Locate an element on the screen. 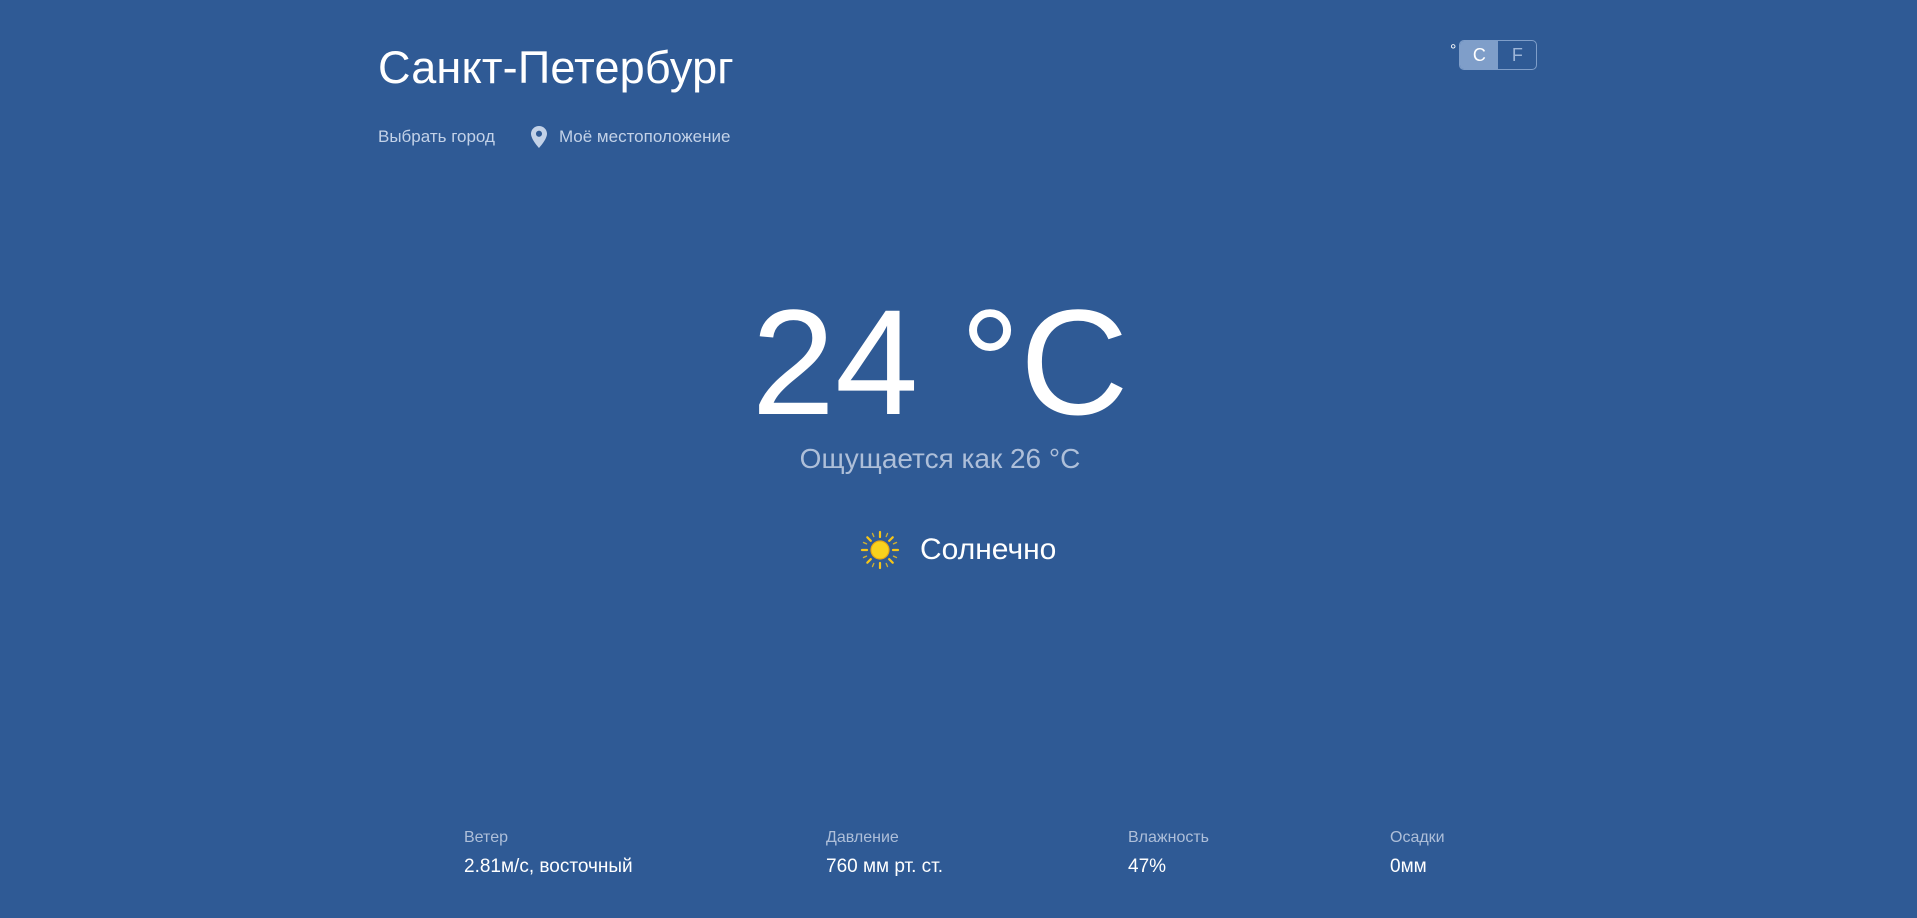 The width and height of the screenshot is (1917, 918). celsius-button: C is located at coordinates (1479, 55).